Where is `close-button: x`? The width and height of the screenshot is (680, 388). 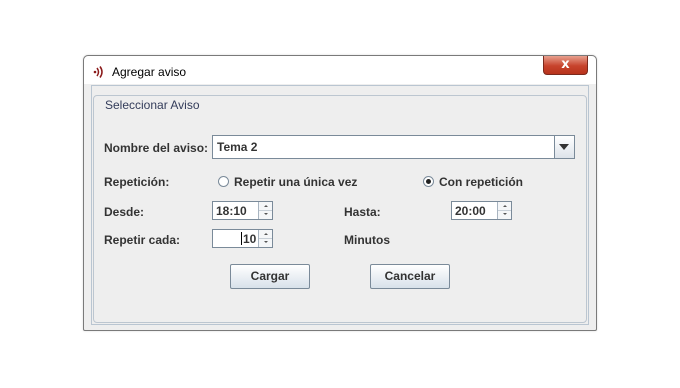
close-button: x is located at coordinates (565, 65).